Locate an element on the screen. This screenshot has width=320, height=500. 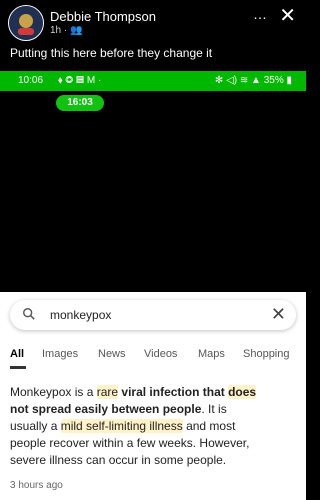
search-input: monkeypox is located at coordinates (80, 315).